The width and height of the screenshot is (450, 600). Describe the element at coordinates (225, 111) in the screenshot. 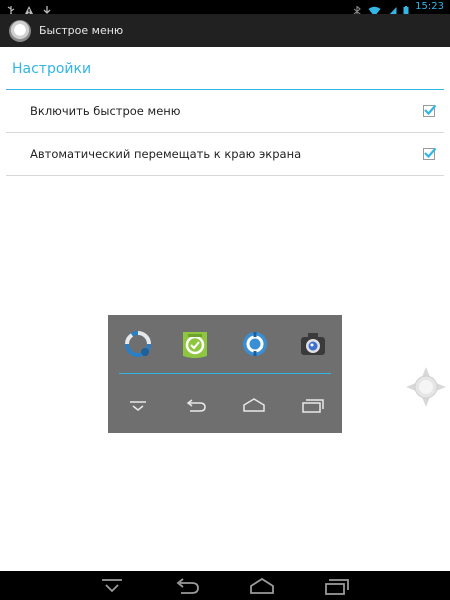

I see `pref-enable-quick-menu: Включить быстрое меню` at that location.